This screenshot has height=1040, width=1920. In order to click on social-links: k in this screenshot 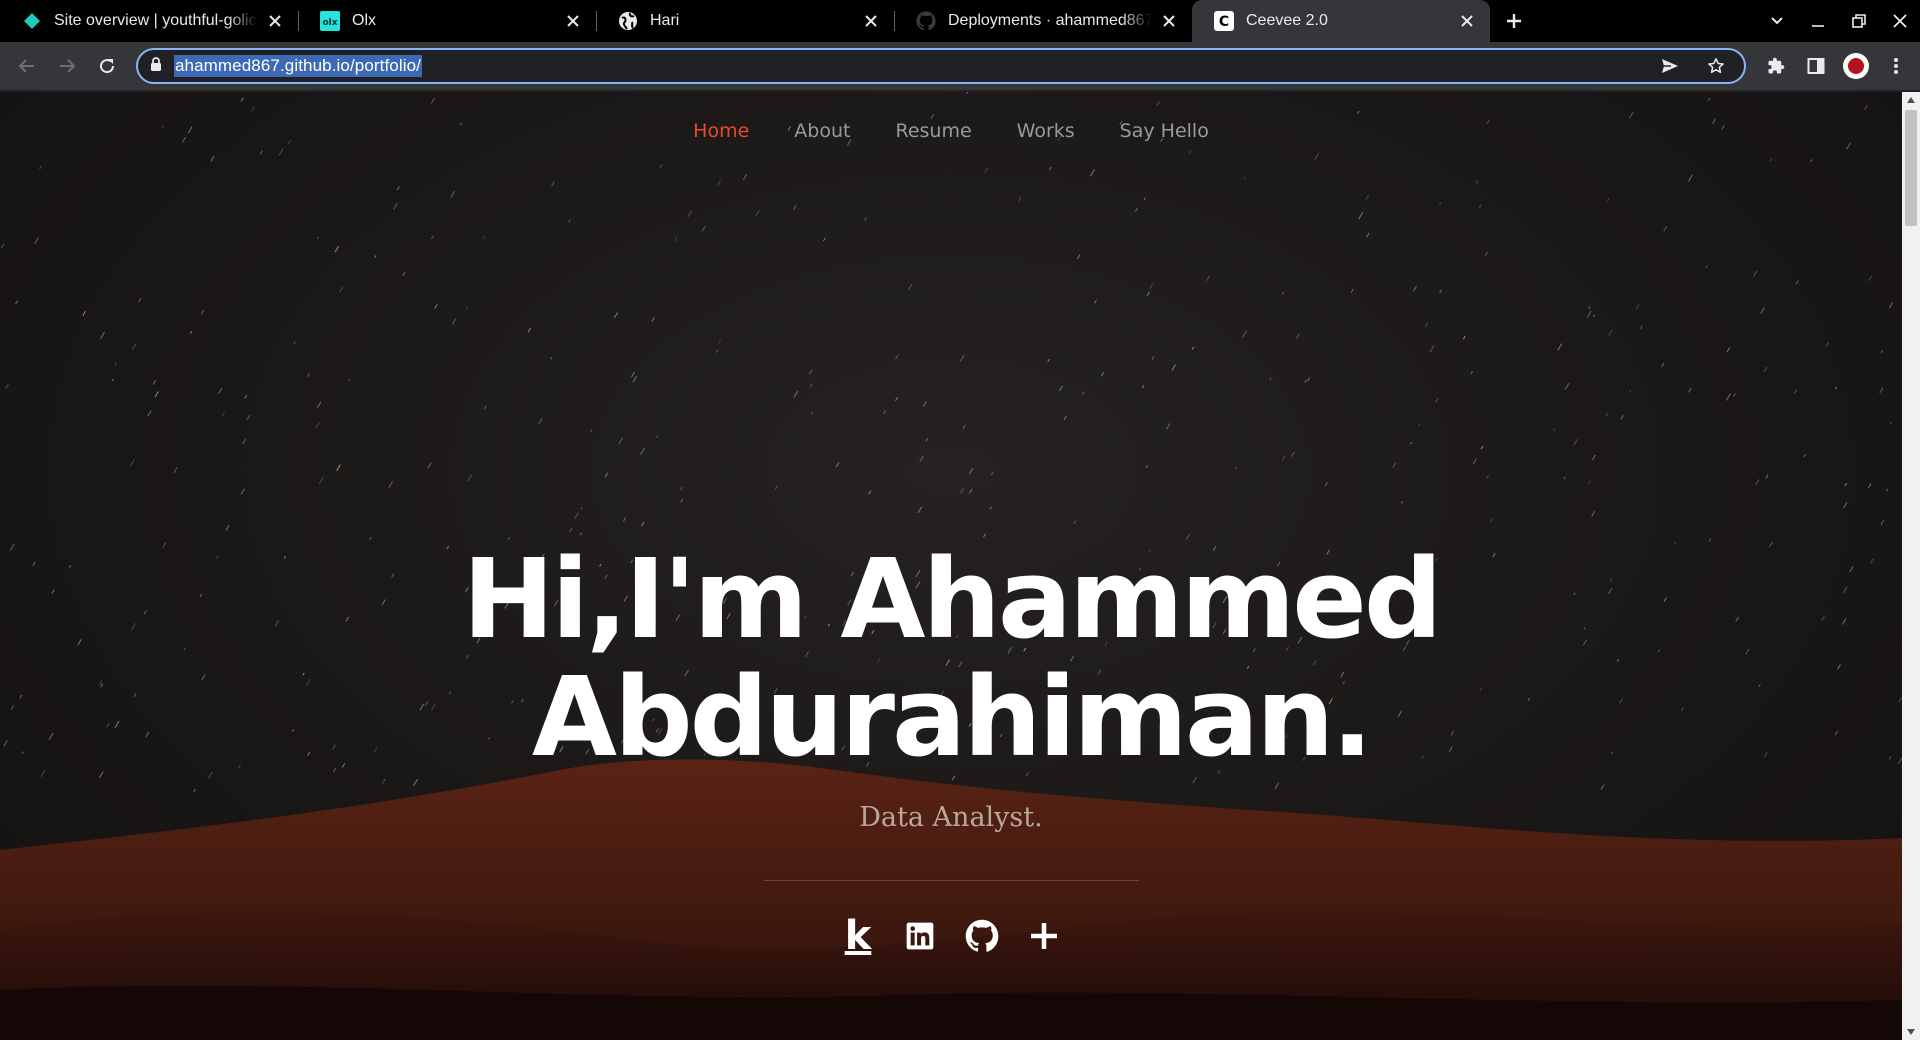, I will do `click(951, 936)`.